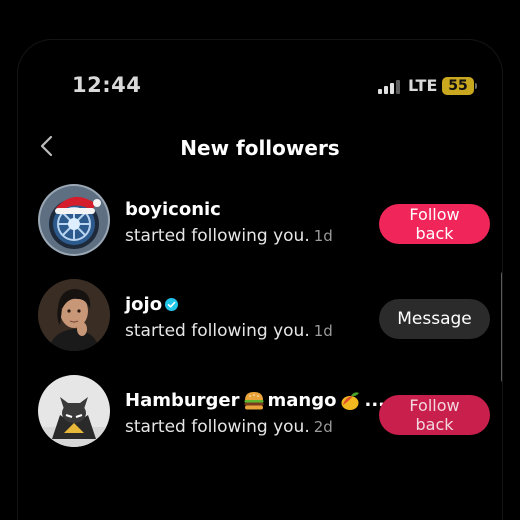 The image size is (520, 520). What do you see at coordinates (182, 400) in the screenshot?
I see `username-text: Hamburger` at bounding box center [182, 400].